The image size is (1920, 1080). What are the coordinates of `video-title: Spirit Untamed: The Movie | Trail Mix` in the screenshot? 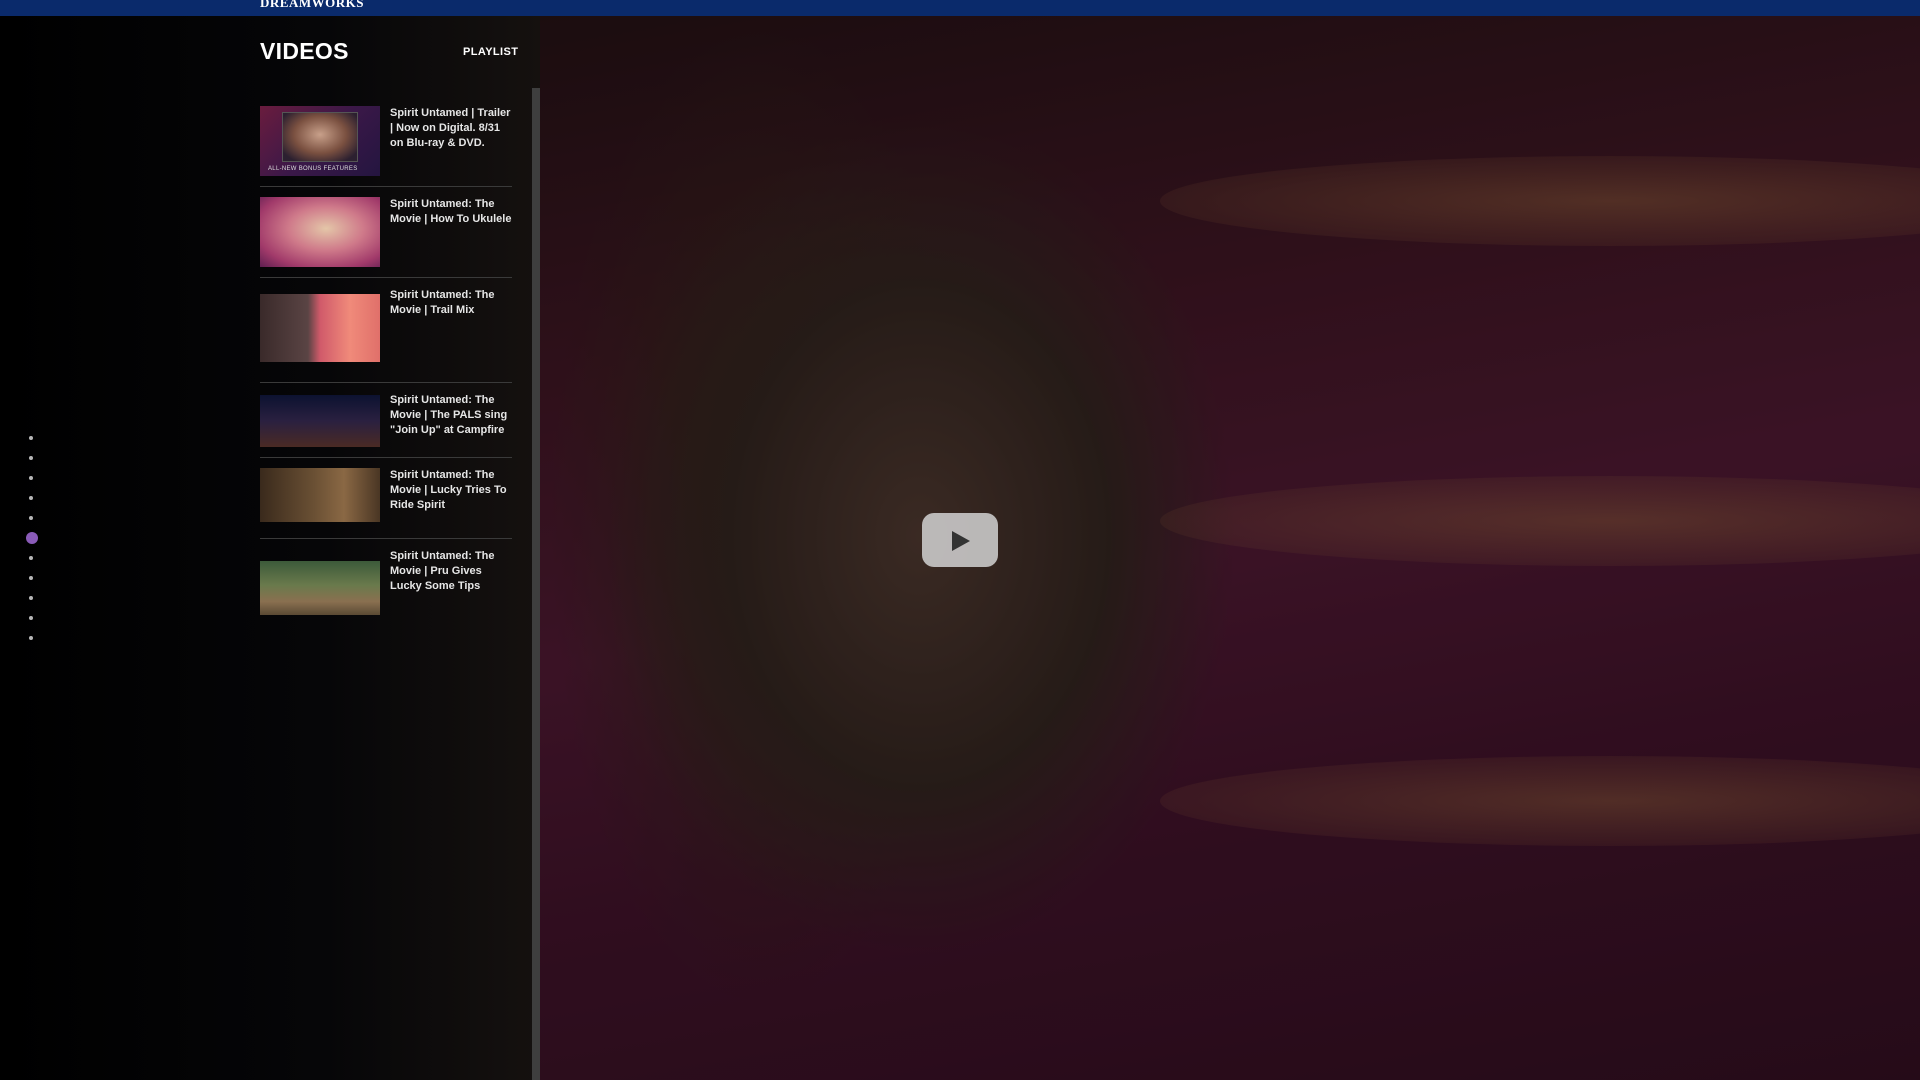 It's located at (446, 303).